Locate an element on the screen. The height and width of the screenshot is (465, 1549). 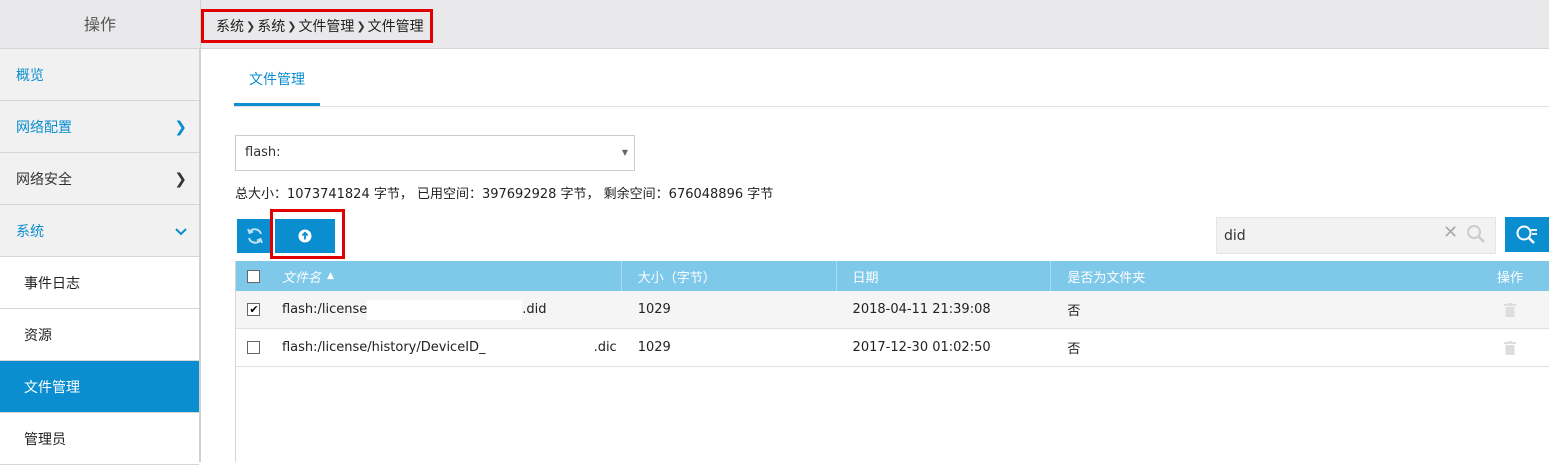
sort-asc-icon: ▲ is located at coordinates (330, 276).